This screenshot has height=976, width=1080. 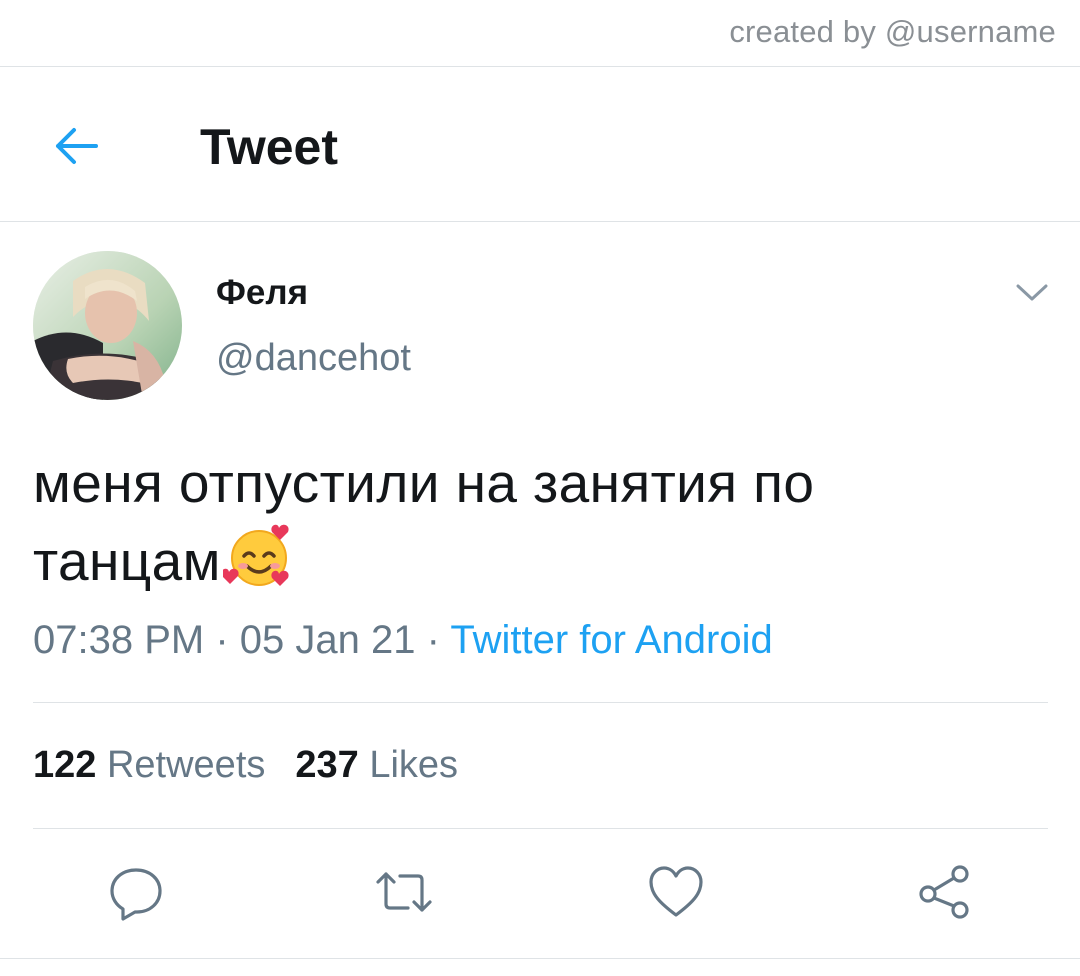 What do you see at coordinates (269, 147) in the screenshot?
I see `page-title: Tweet` at bounding box center [269, 147].